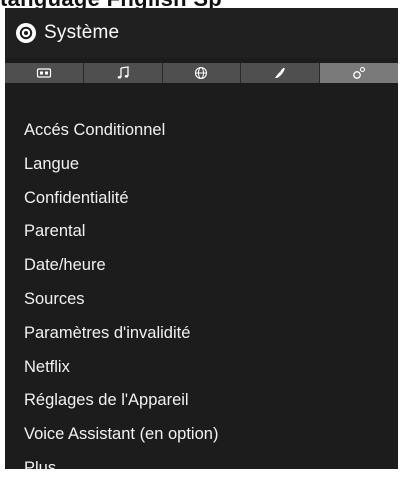 Image resolution: width=402 pixels, height=481 pixels. Describe the element at coordinates (201, 165) in the screenshot. I see `menu-item-language: Langue` at that location.